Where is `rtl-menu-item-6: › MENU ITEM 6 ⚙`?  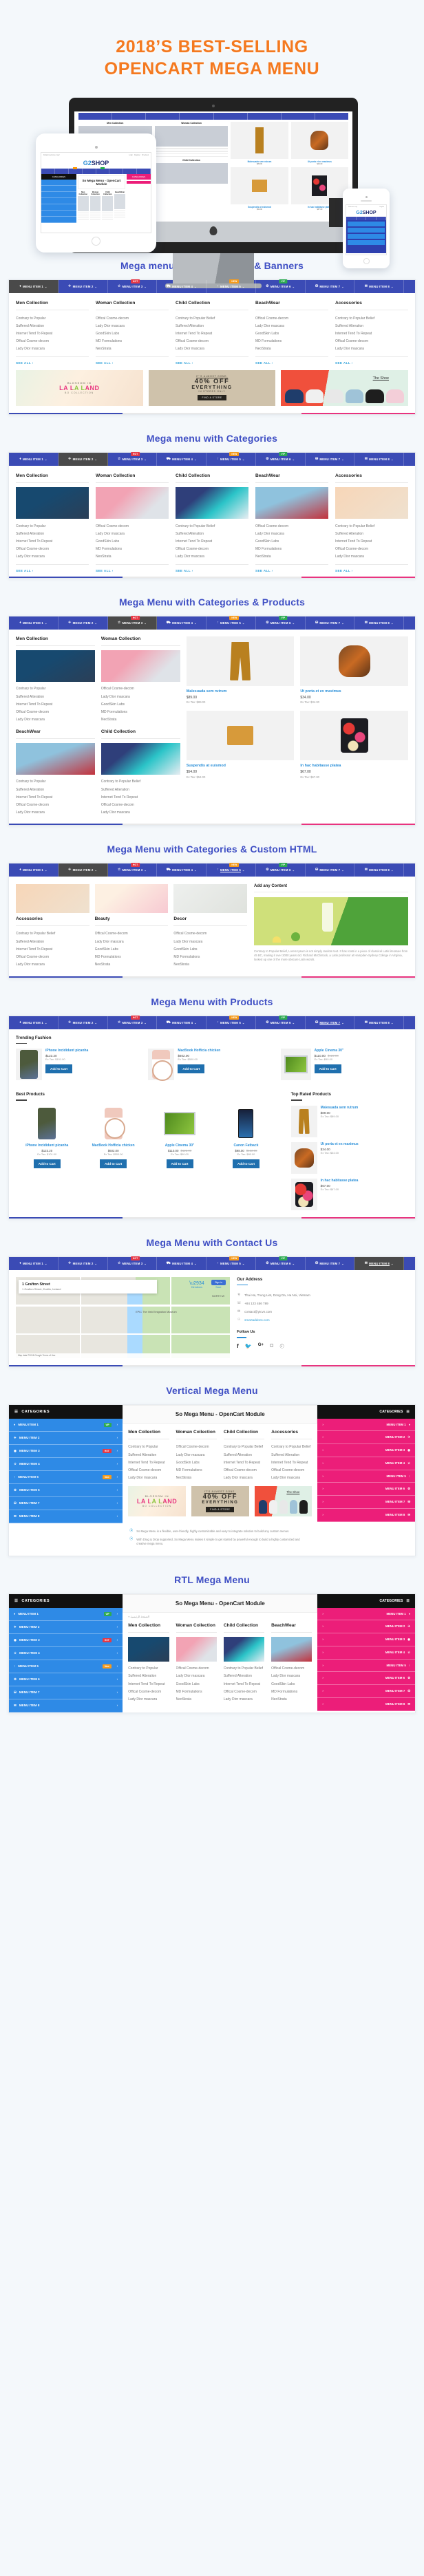
rtl-menu-item-6: › MENU ITEM 6 ⚙ is located at coordinates (366, 1489).